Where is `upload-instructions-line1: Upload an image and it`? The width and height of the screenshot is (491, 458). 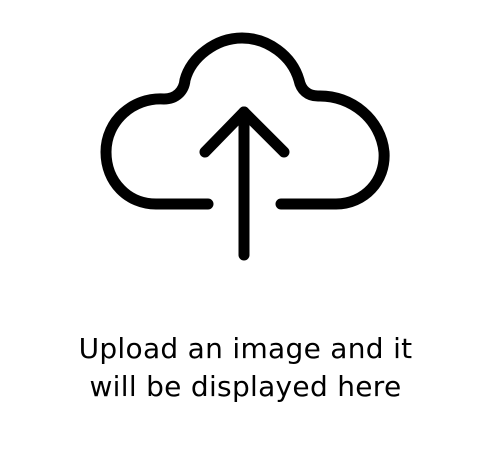 upload-instructions-line1: Upload an image and it is located at coordinates (245, 348).